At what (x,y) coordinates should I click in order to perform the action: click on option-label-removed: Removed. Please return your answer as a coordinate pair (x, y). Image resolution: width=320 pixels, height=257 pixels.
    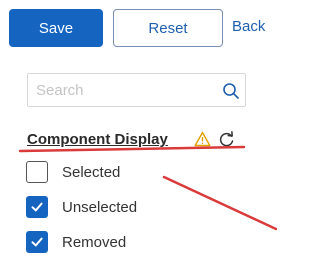
    Looking at the image, I should click on (94, 242).